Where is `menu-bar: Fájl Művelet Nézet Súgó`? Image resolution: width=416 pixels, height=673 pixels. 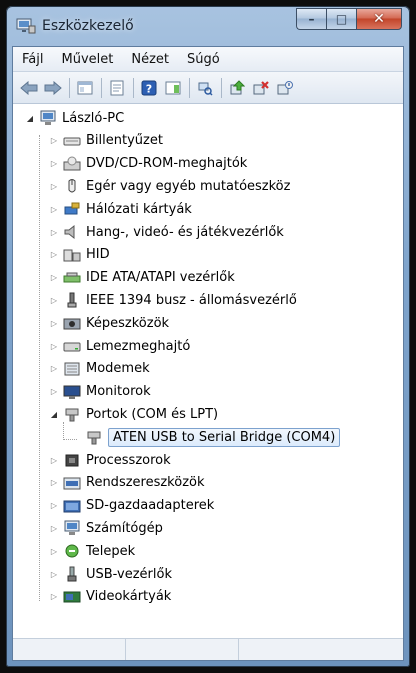
menu-bar: Fájl Művelet Nézet Súgó is located at coordinates (208, 59).